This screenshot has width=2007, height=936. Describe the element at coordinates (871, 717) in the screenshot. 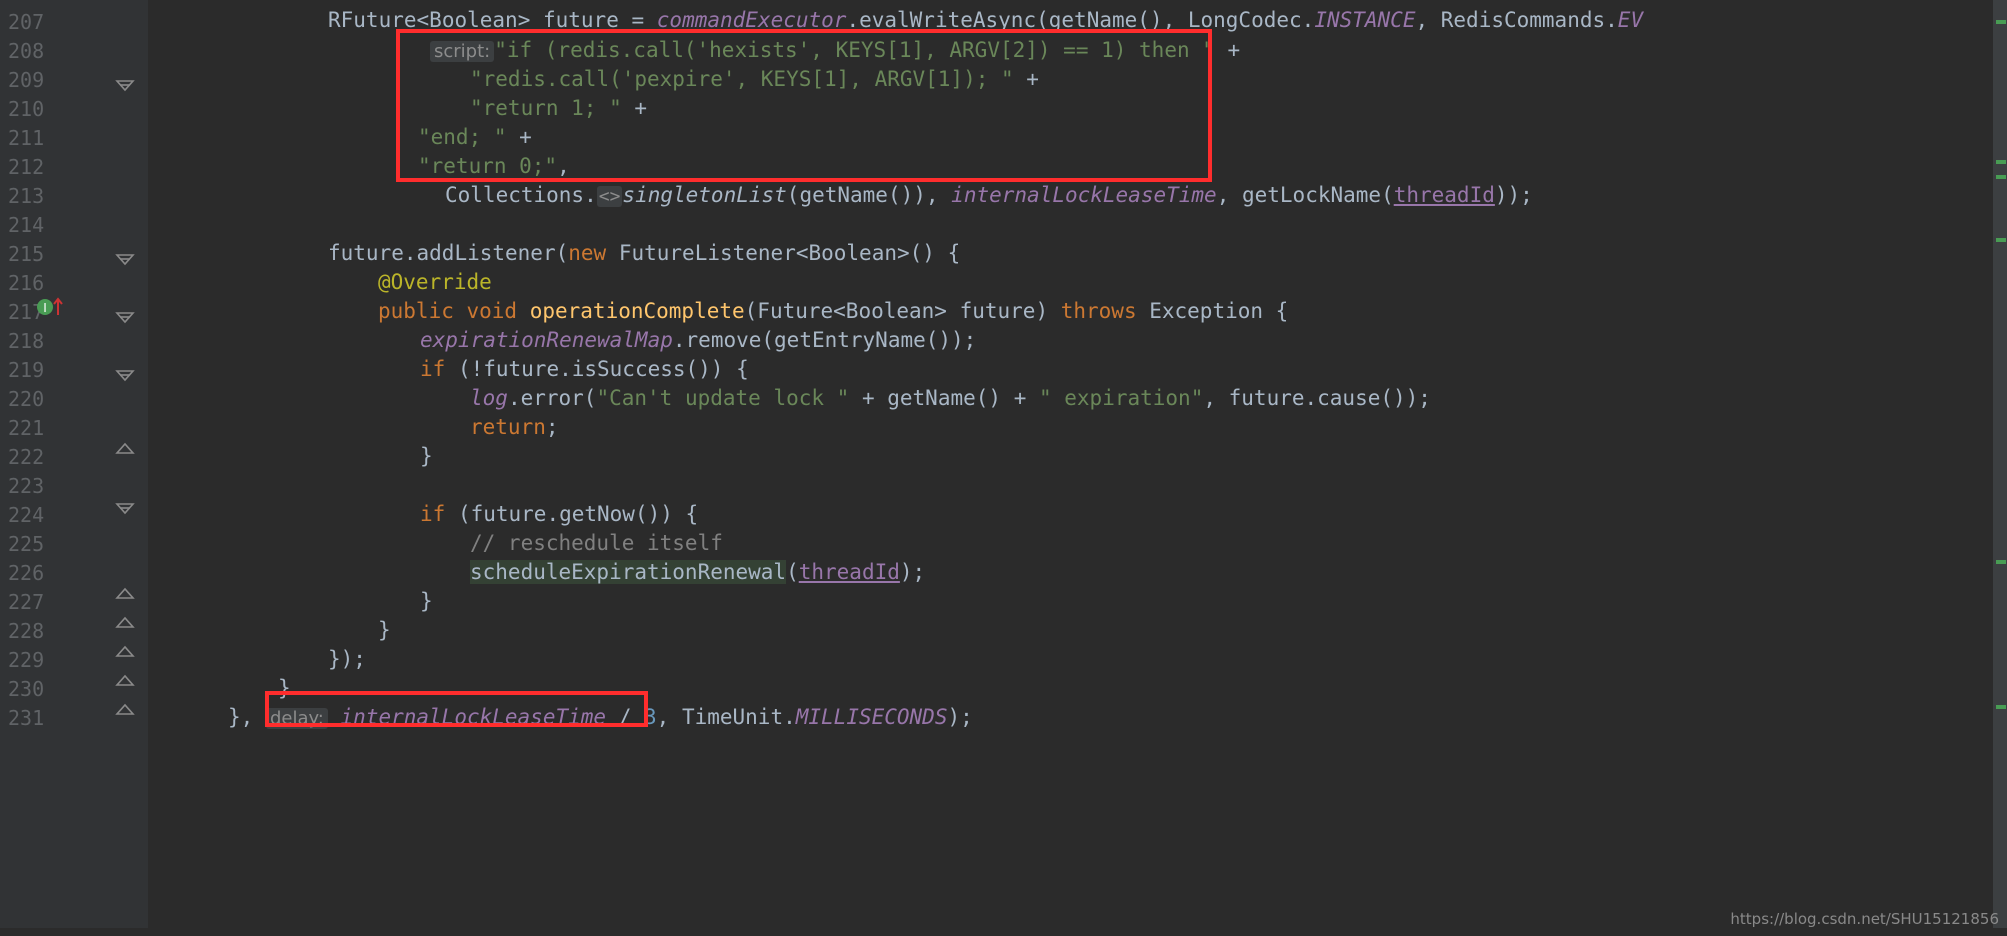

I see `token-milliseconds: MILLISECONDS` at that location.